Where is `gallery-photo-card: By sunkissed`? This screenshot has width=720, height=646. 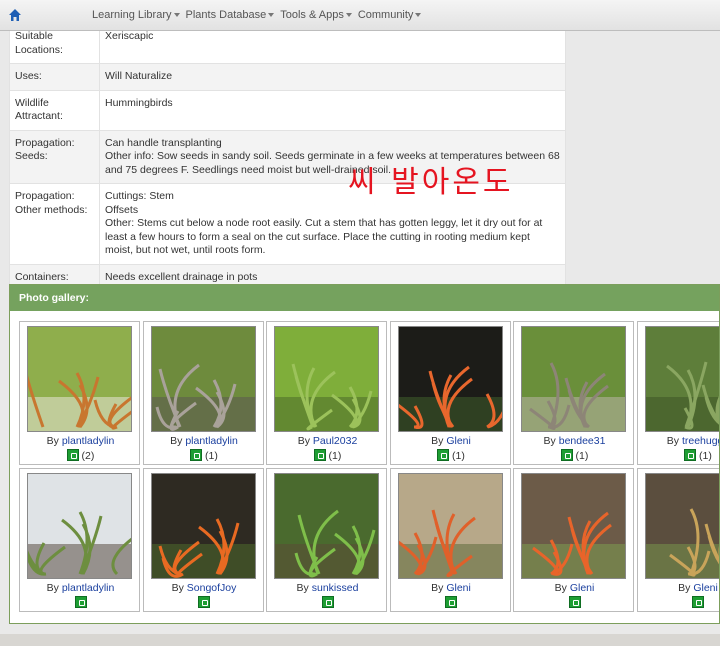 gallery-photo-card: By sunkissed is located at coordinates (326, 540).